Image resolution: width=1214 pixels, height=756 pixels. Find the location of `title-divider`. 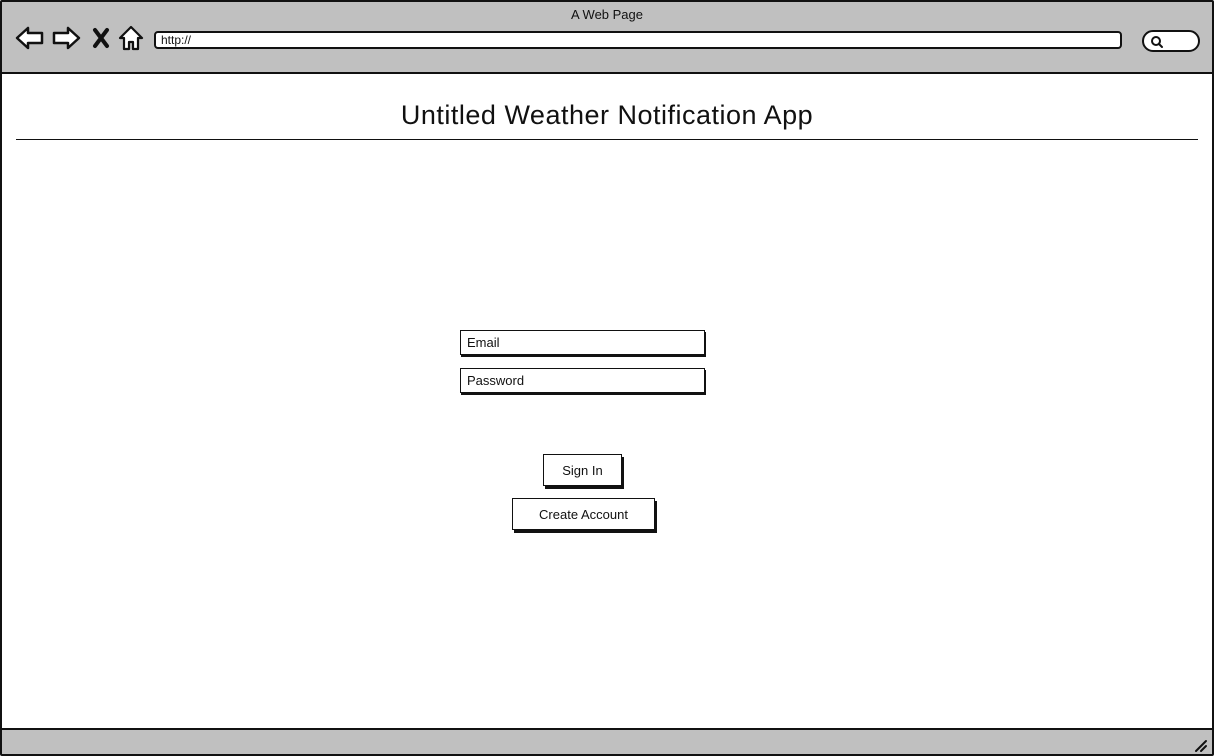

title-divider is located at coordinates (607, 139).